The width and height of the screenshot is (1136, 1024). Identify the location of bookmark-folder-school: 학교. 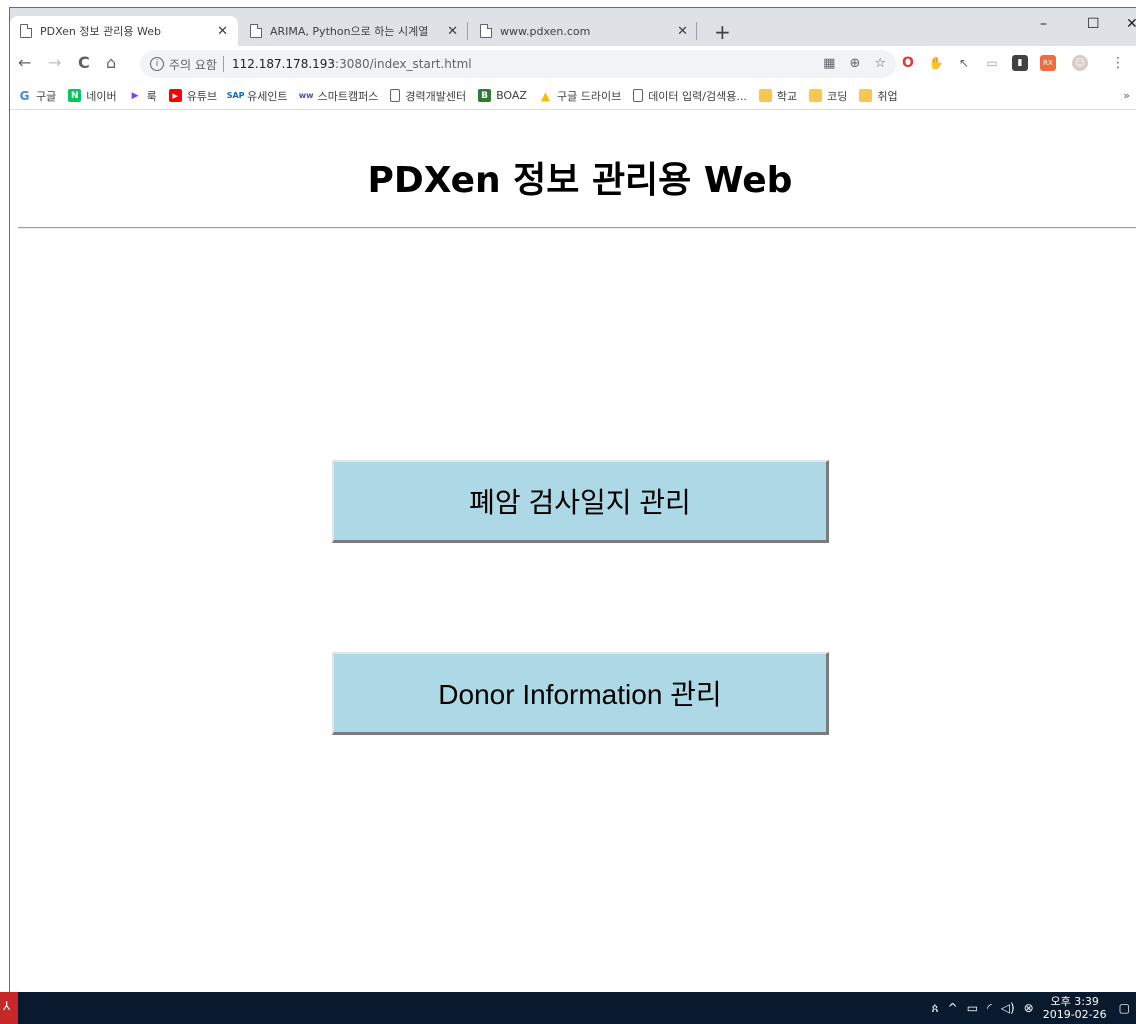
(778, 96).